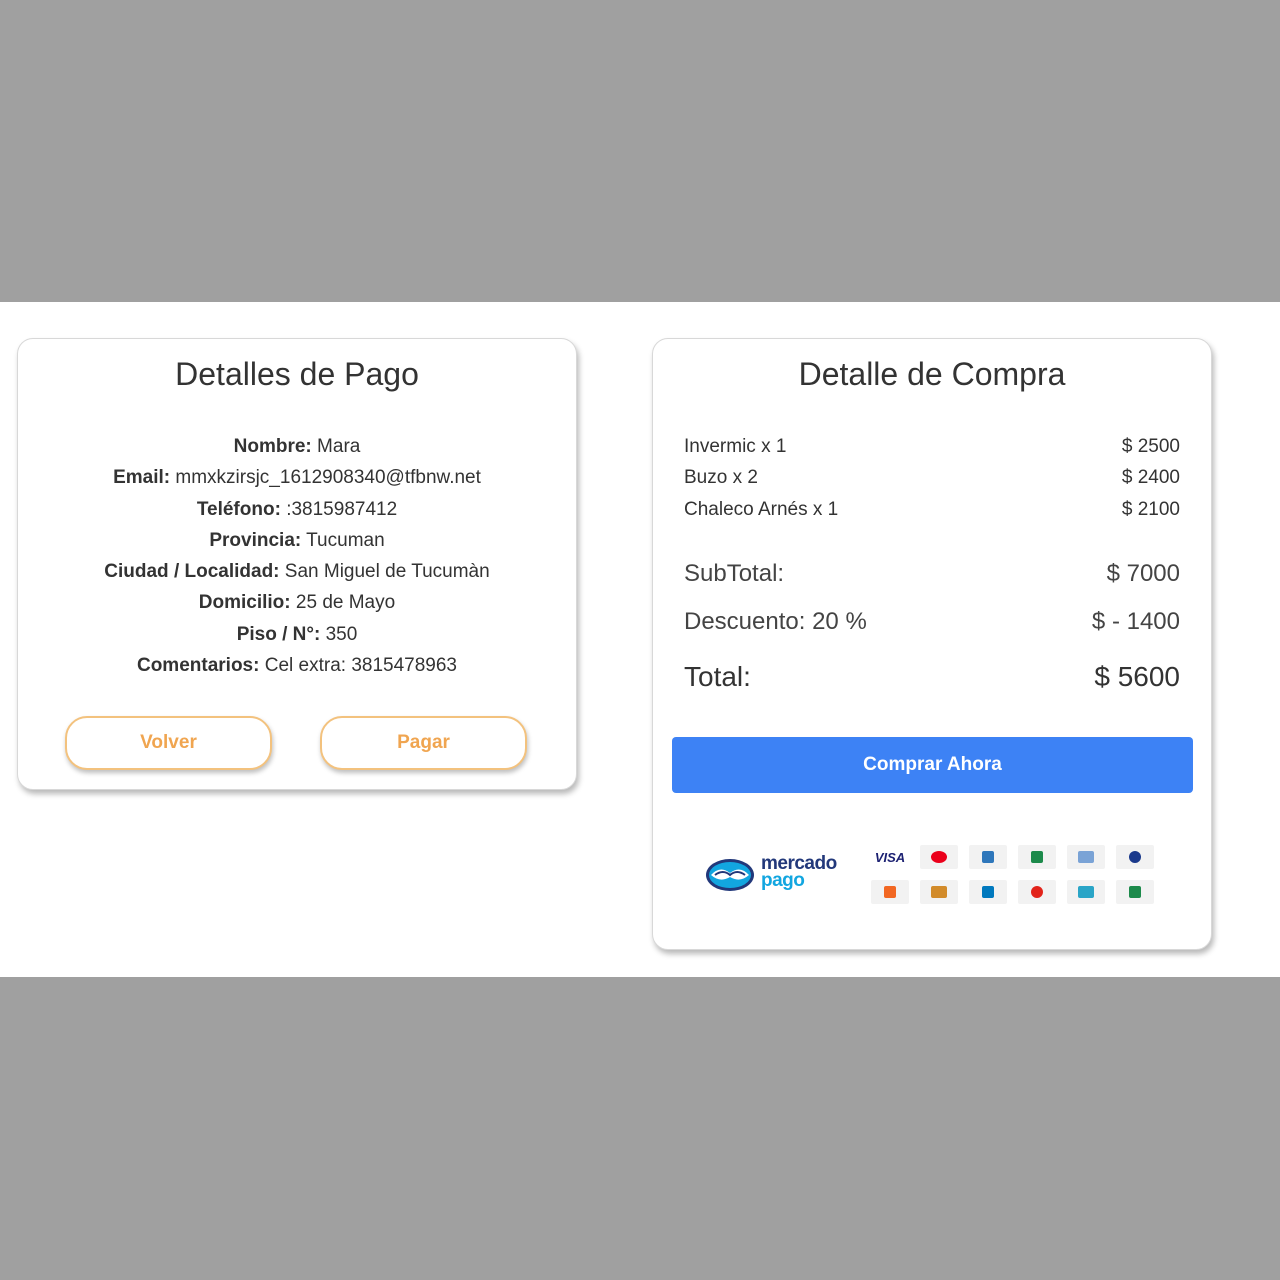 This screenshot has height=1280, width=1280. Describe the element at coordinates (775, 621) in the screenshot. I see `discount-label: Descuento: 20 %` at that location.